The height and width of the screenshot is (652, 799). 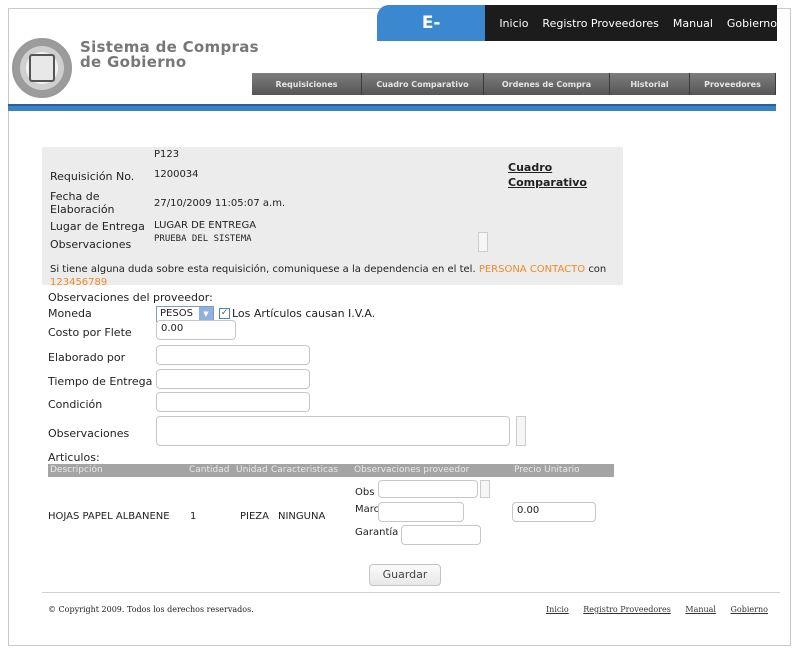 What do you see at coordinates (412, 470) in the screenshot?
I see `col-observaciones-proveedor: Observaciones proveedor` at bounding box center [412, 470].